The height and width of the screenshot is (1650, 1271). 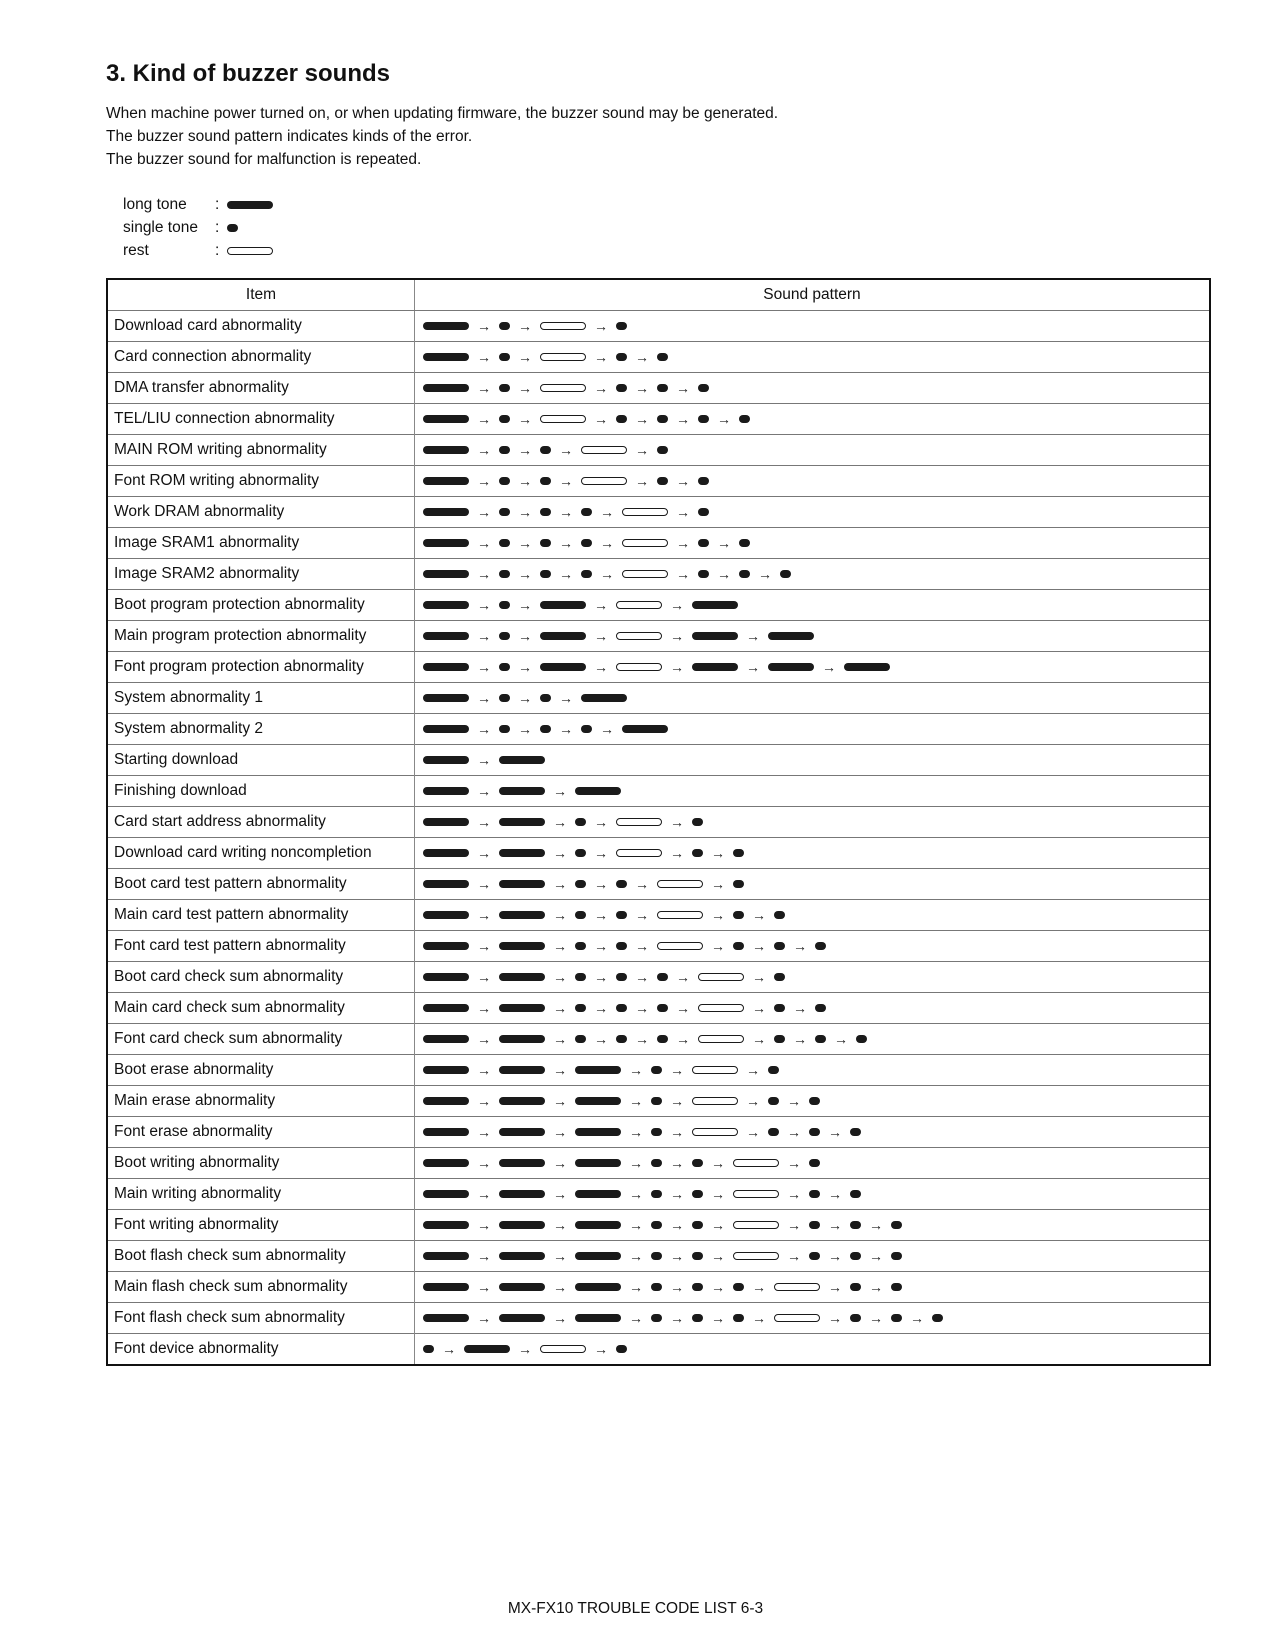 What do you see at coordinates (261, 729) in the screenshot?
I see `row-item-label: System abnormality 2` at bounding box center [261, 729].